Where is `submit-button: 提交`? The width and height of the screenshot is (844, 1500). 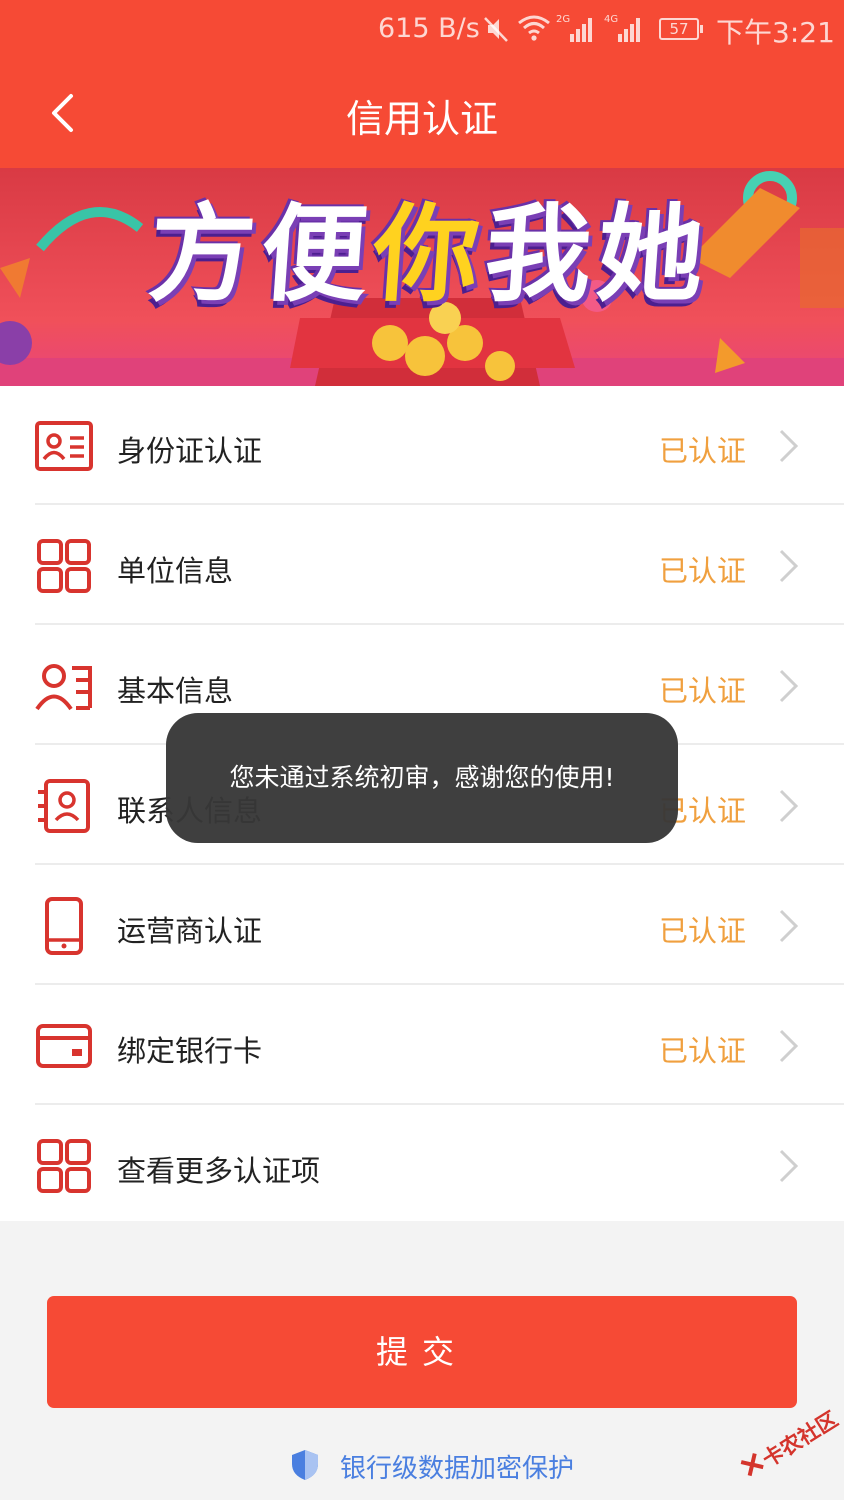 submit-button: 提交 is located at coordinates (422, 1352).